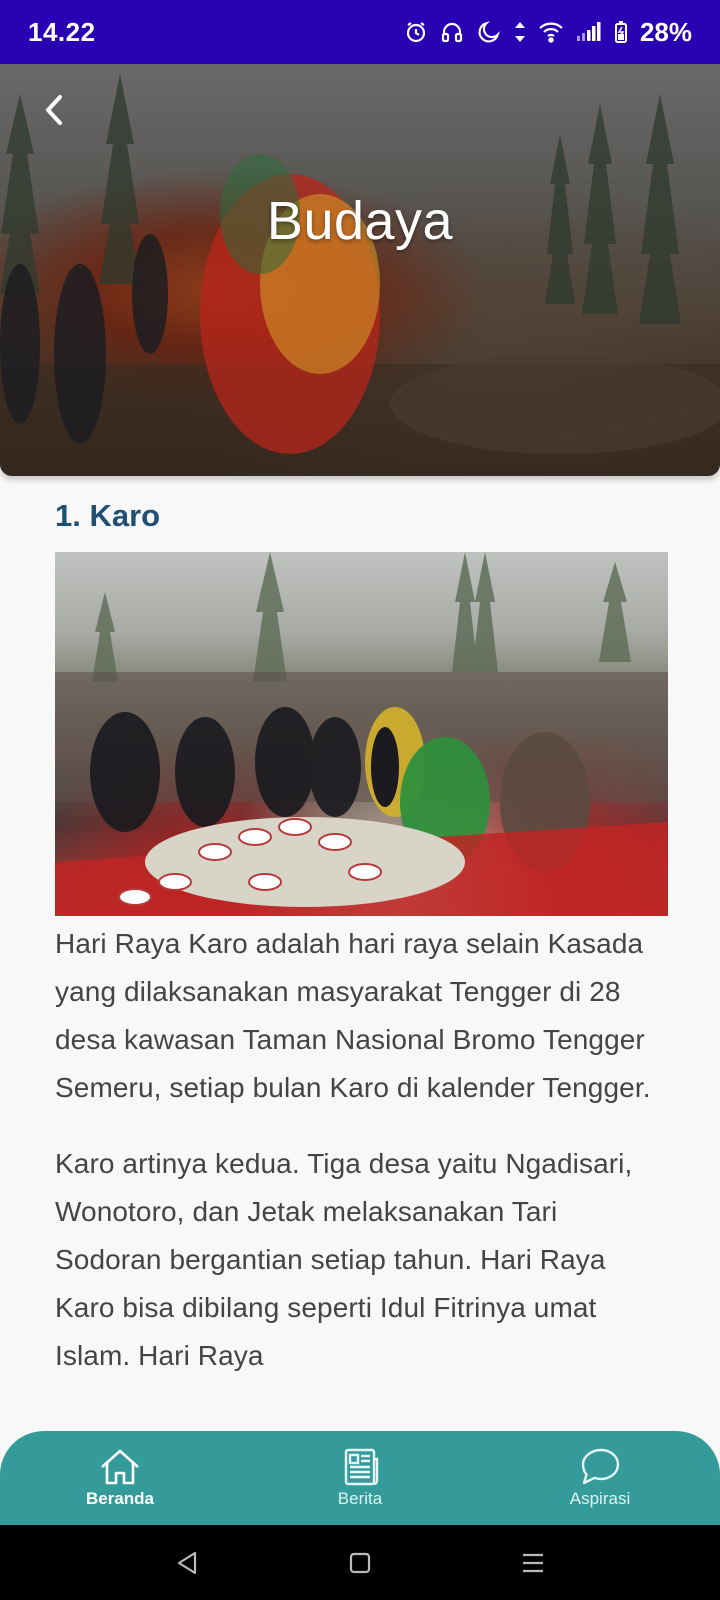 Image resolution: width=720 pixels, height=1600 pixels. I want to click on alarm-icon, so click(416, 32).